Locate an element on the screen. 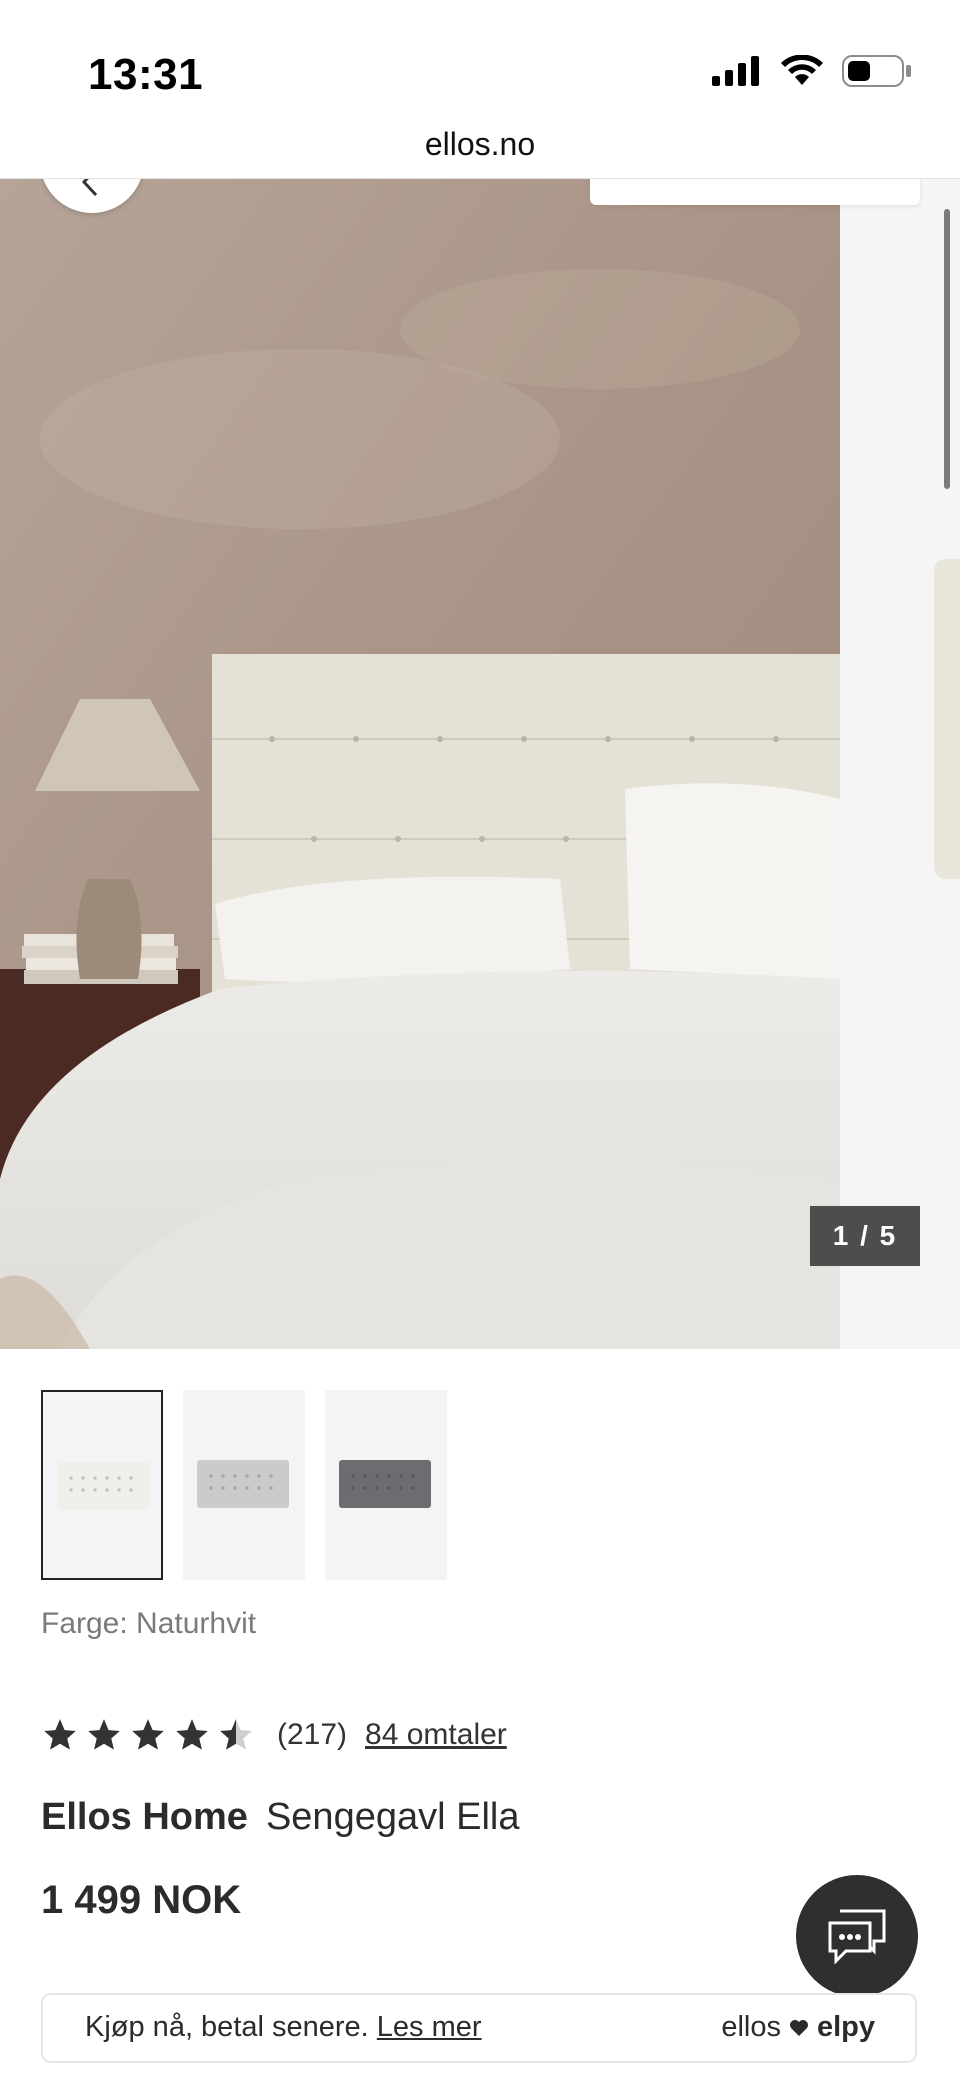 The width and height of the screenshot is (960, 2079). image-counter: 1 / 5 is located at coordinates (865, 1236).